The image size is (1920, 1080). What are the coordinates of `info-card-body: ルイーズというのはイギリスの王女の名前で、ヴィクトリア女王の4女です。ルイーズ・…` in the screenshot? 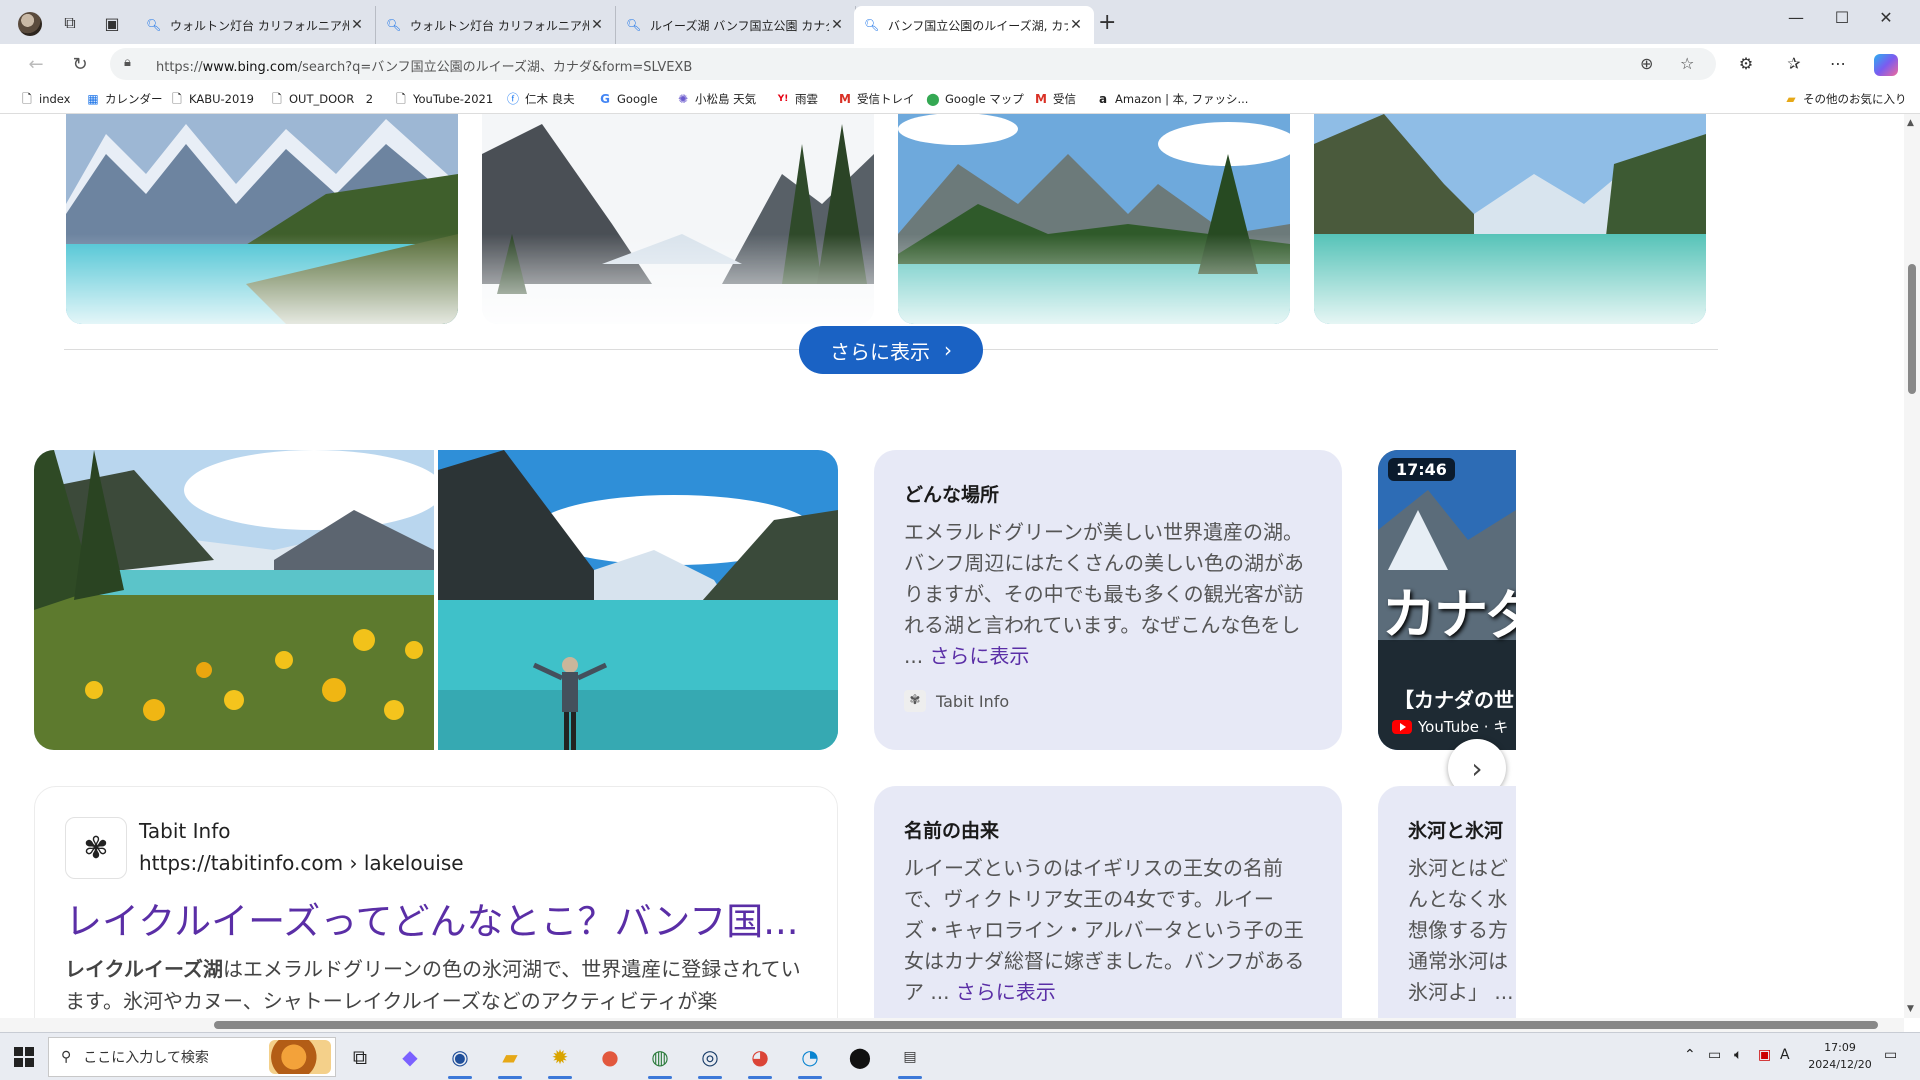 It's located at (1104, 930).